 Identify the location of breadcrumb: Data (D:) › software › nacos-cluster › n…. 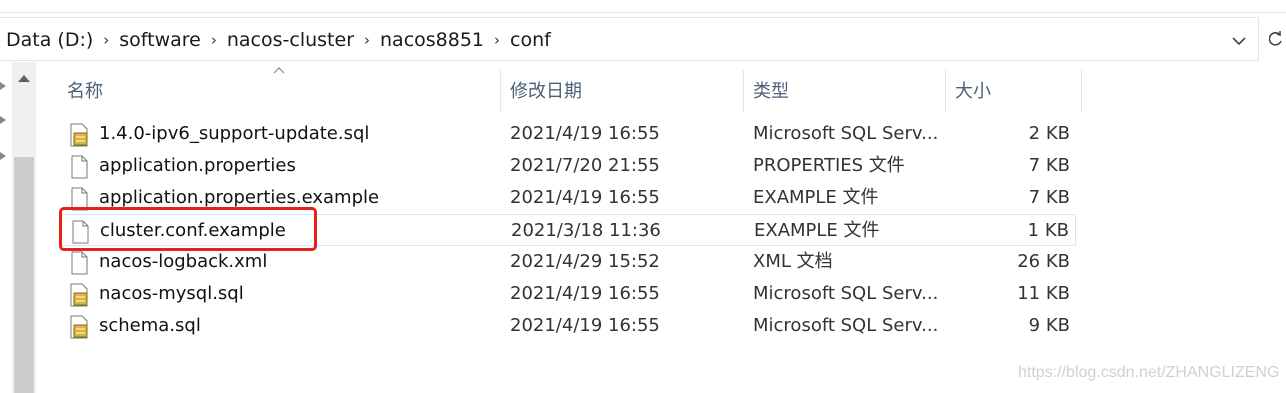
(278, 40).